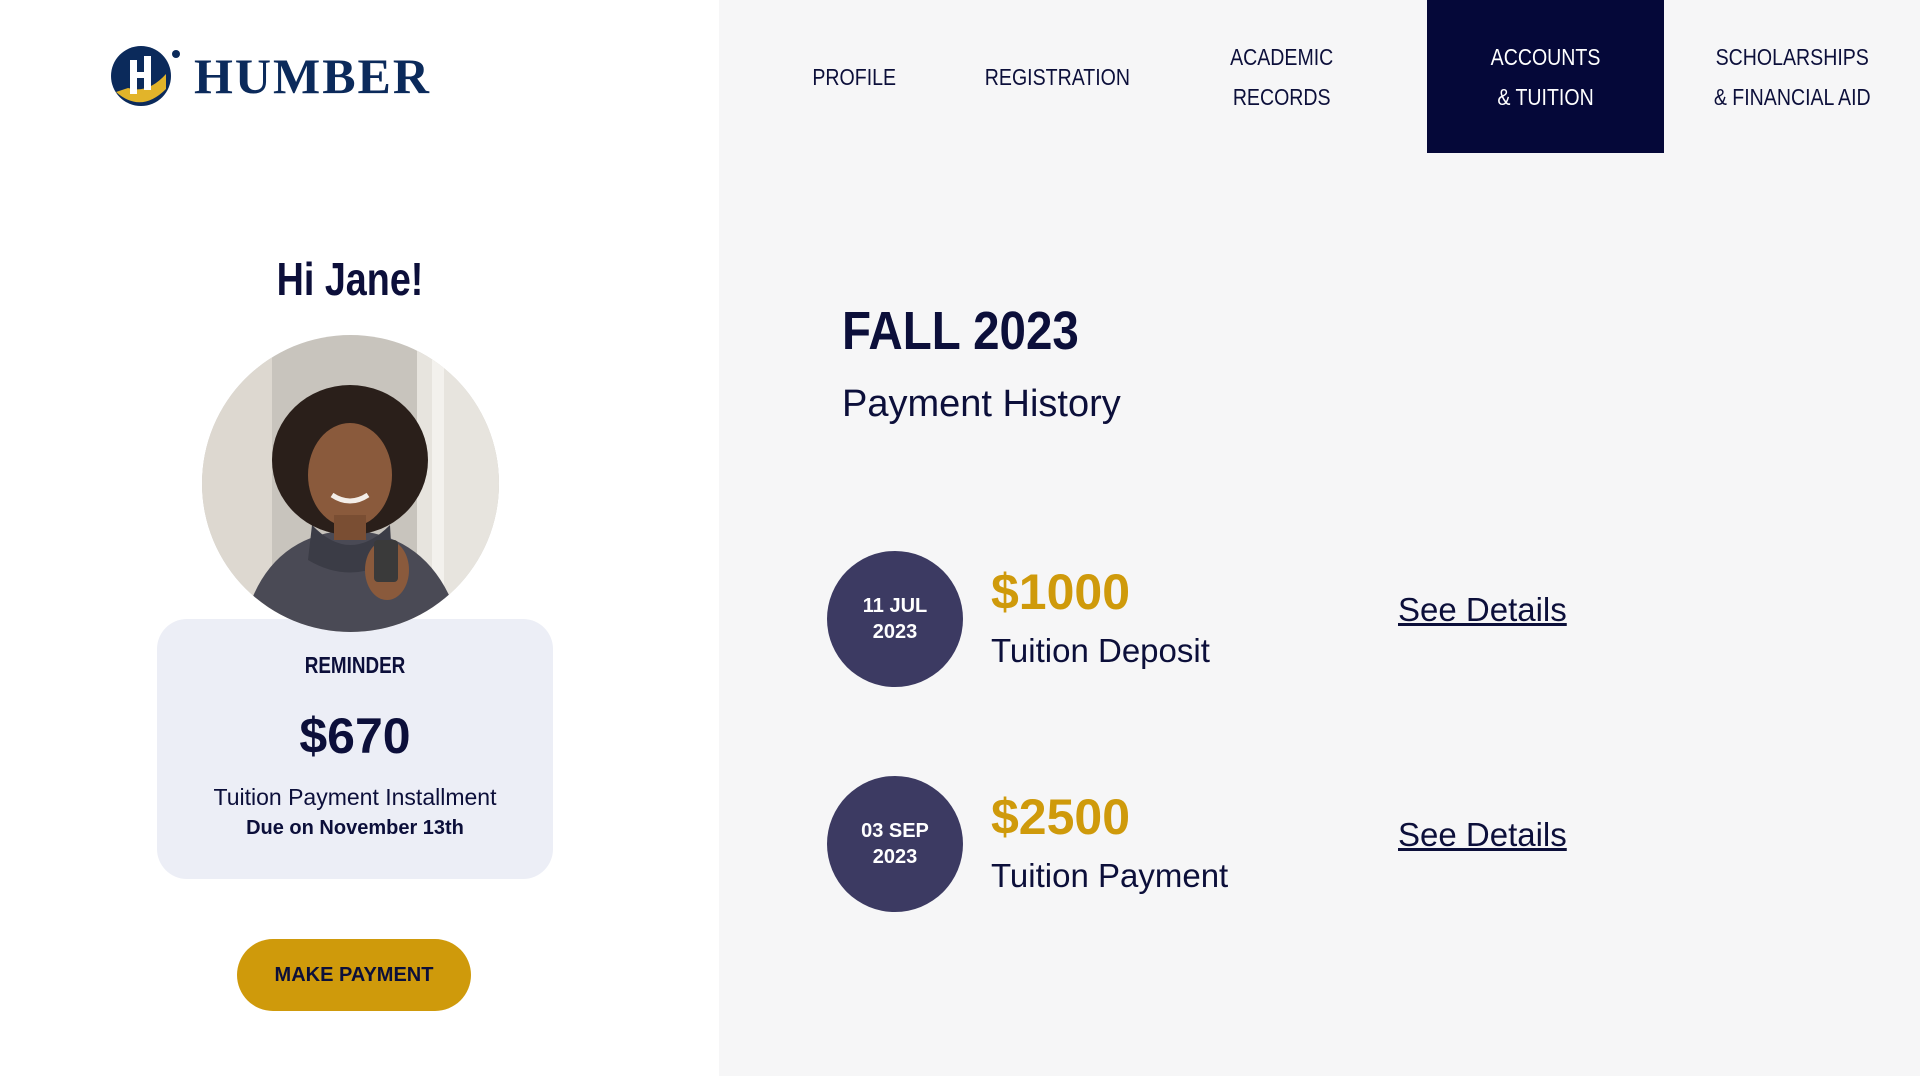 The width and height of the screenshot is (1920, 1076). I want to click on season-title: FALL 2023, so click(960, 331).